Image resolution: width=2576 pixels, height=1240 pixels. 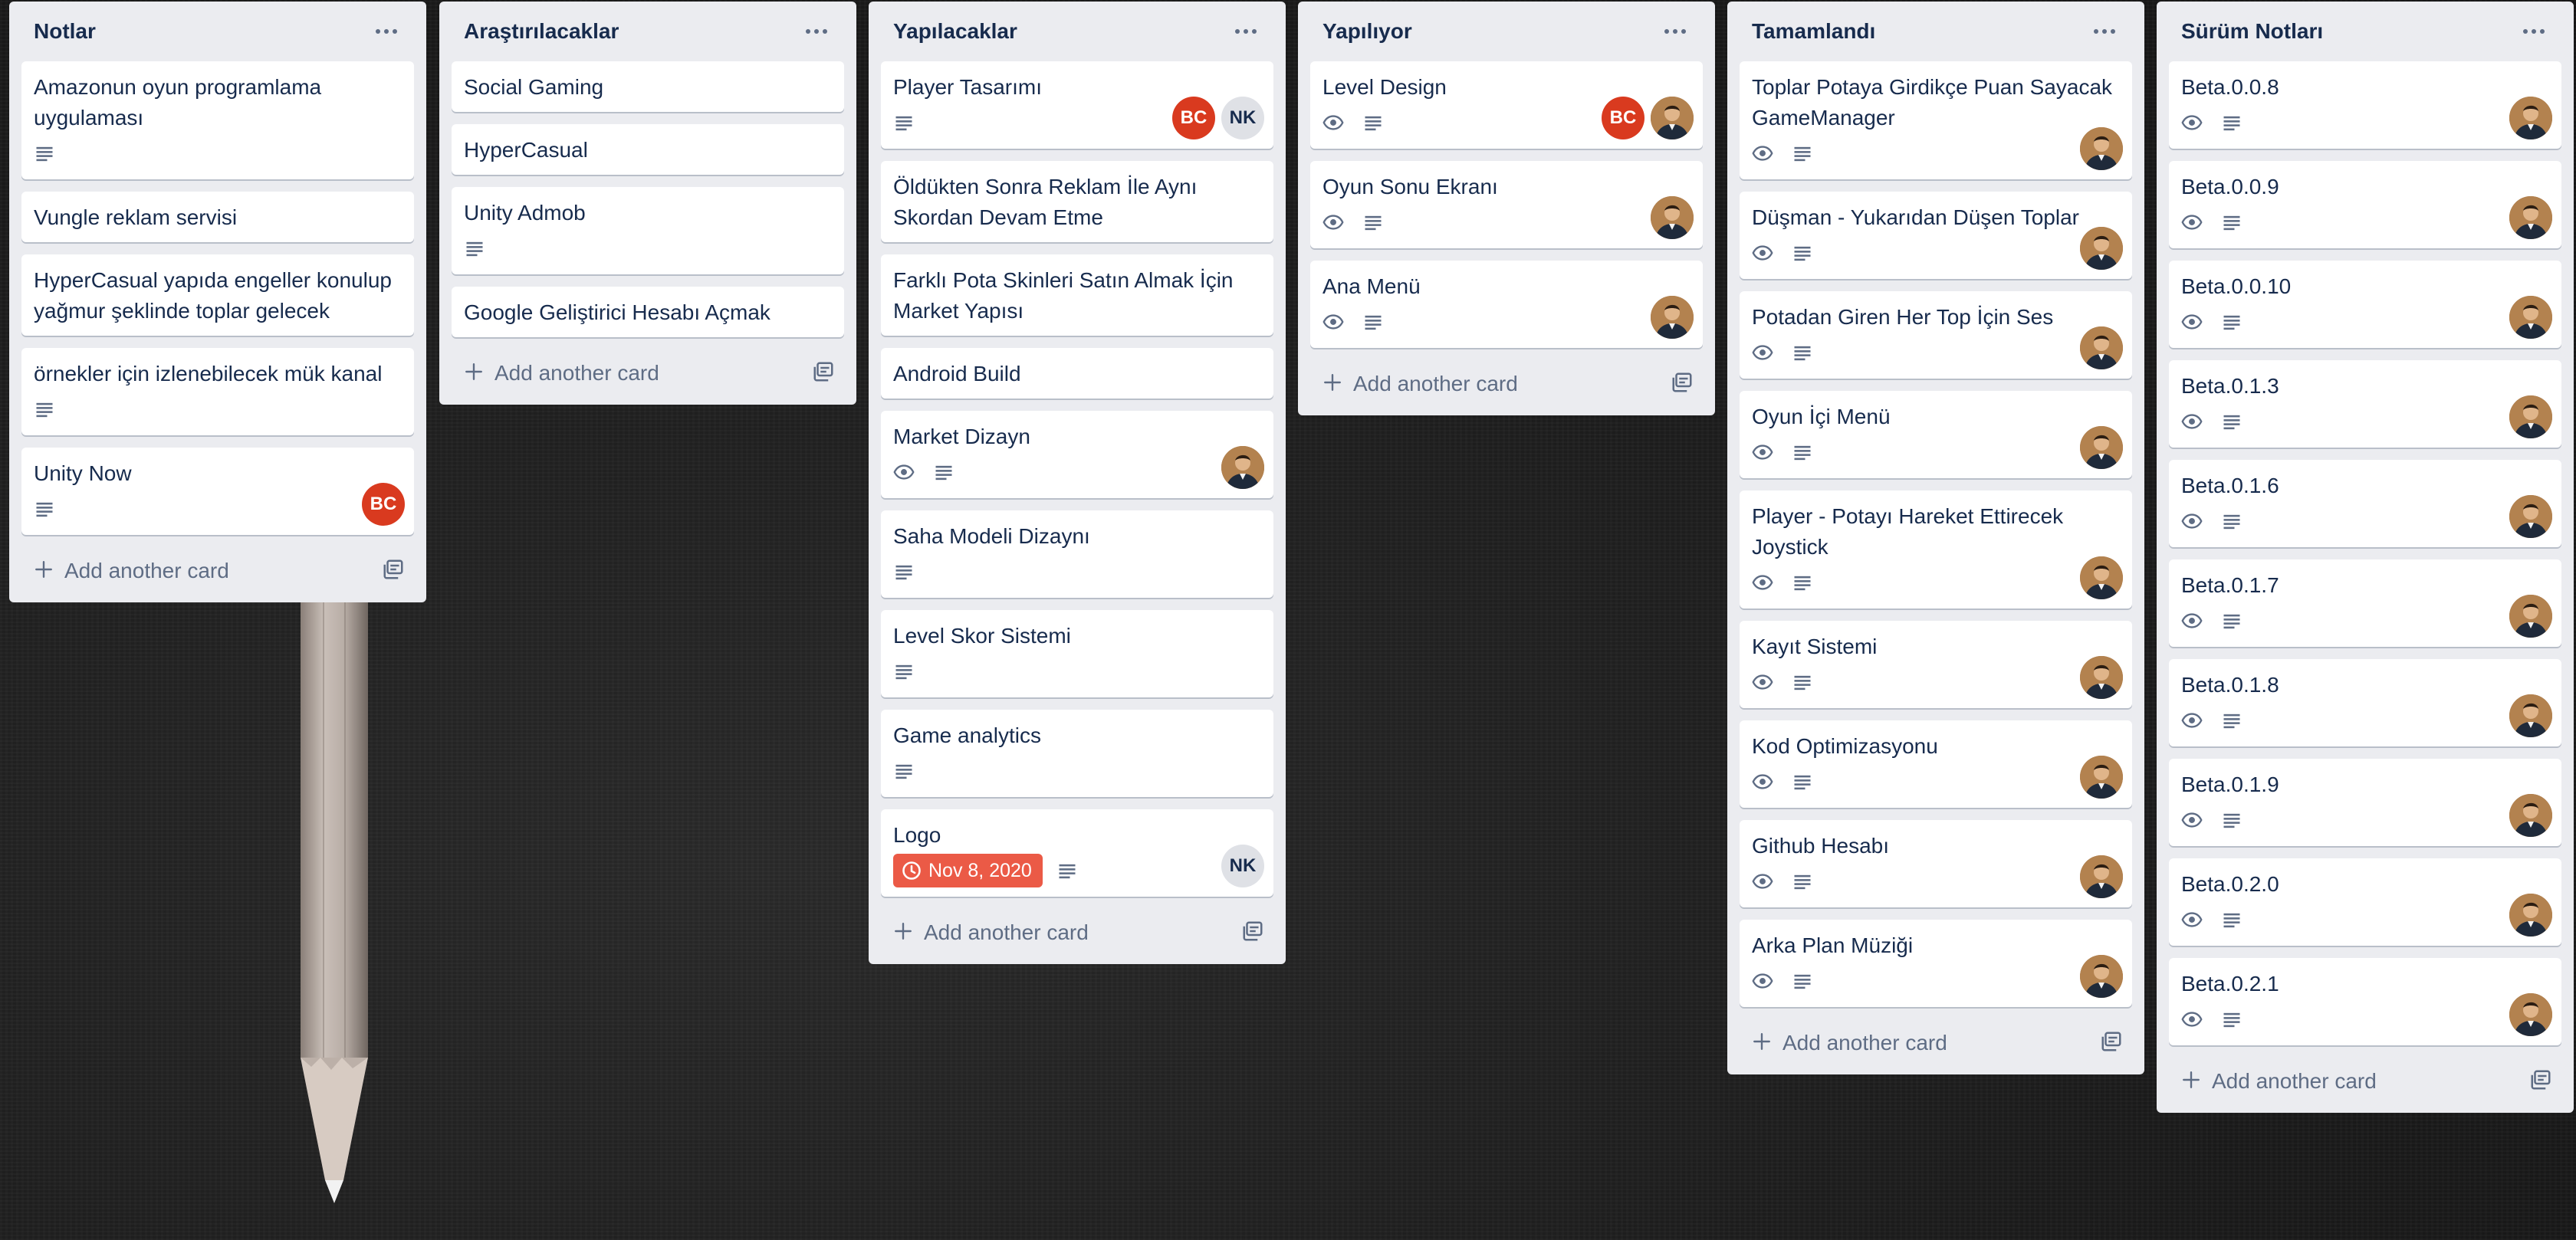 What do you see at coordinates (218, 392) in the screenshot?
I see `card: örnekler için izlenebilecek mük kanal` at bounding box center [218, 392].